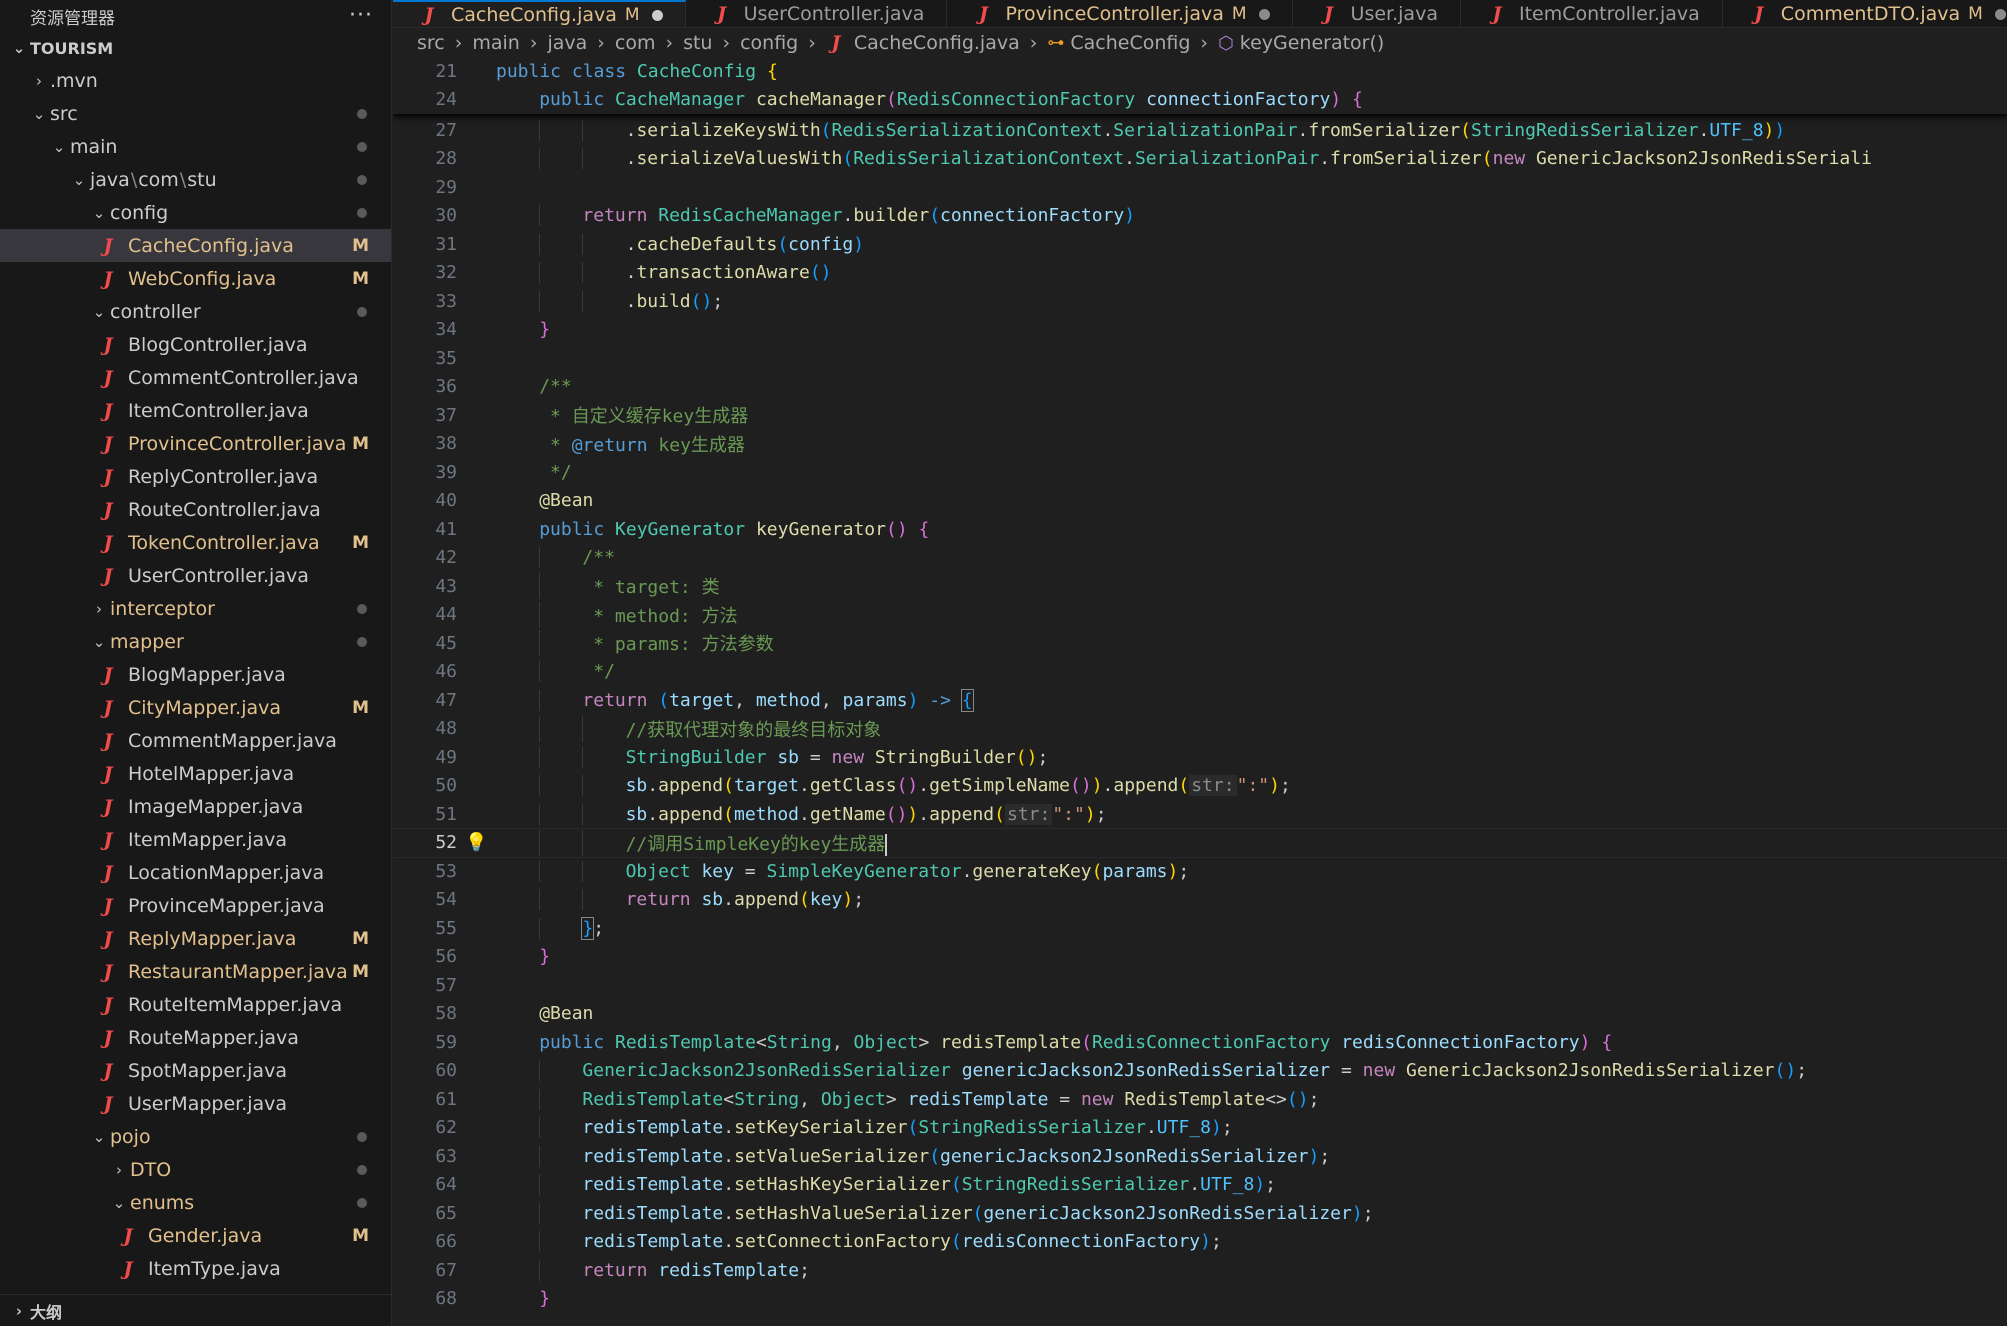 This screenshot has height=1326, width=2007. I want to click on tree-file: J ProvinceController.java M, so click(195, 443).